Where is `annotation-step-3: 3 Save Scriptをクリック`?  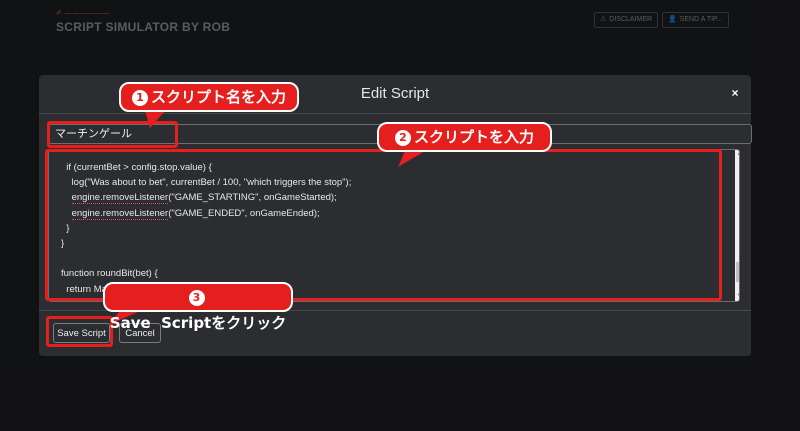 annotation-step-3: 3 Save Scriptをクリック is located at coordinates (198, 307).